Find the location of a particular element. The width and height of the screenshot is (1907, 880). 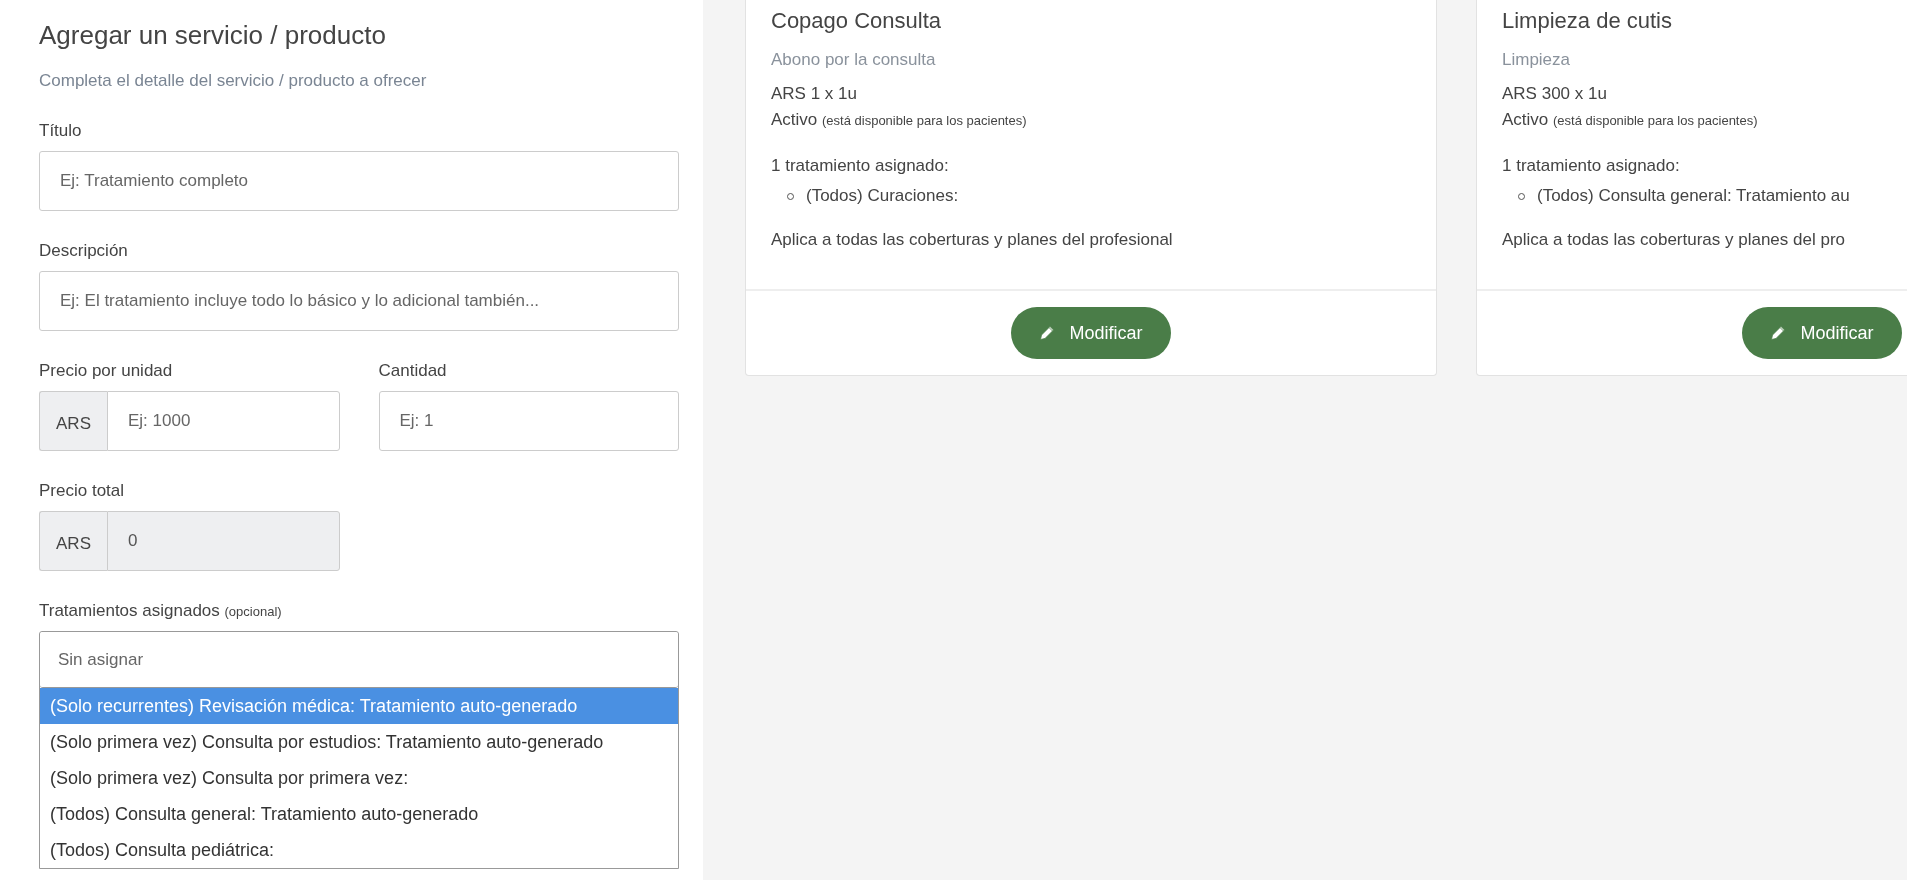

dropdown-option: (Todos) Consulta general: Tratamiento auto-generado is located at coordinates (359, 814).